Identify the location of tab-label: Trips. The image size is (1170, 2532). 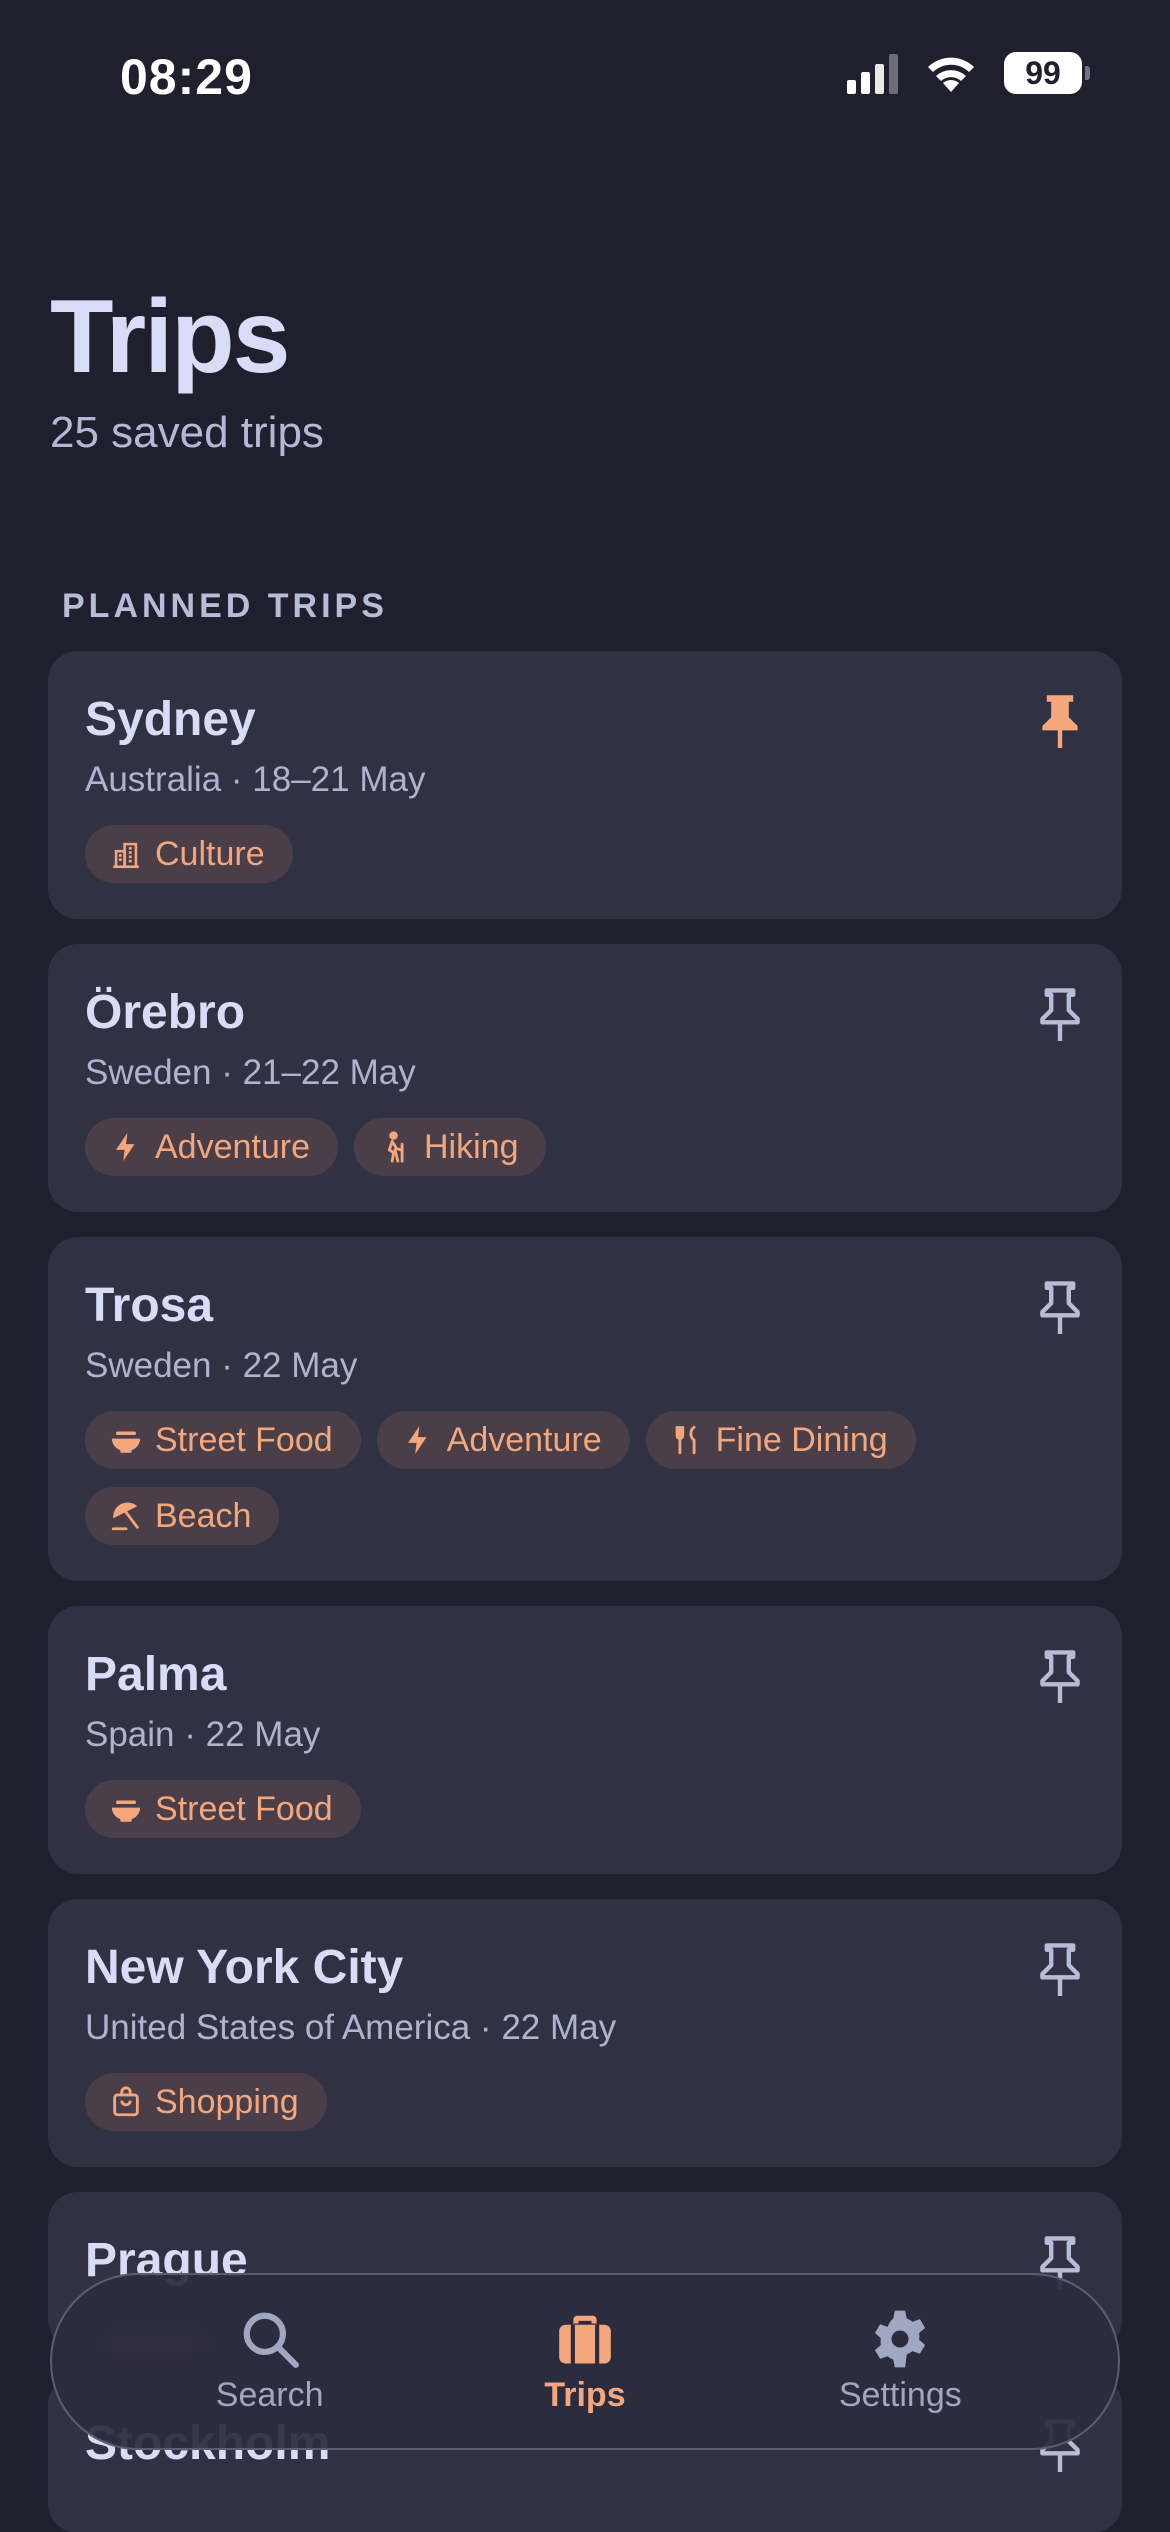
(585, 2395).